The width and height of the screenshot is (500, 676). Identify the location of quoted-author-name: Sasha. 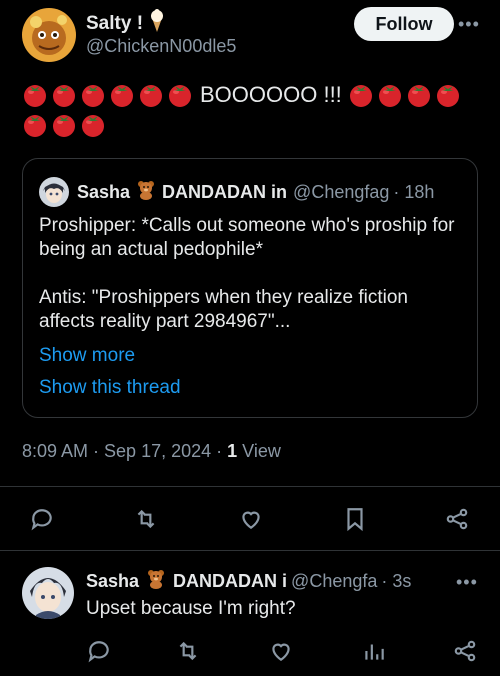
(103, 192).